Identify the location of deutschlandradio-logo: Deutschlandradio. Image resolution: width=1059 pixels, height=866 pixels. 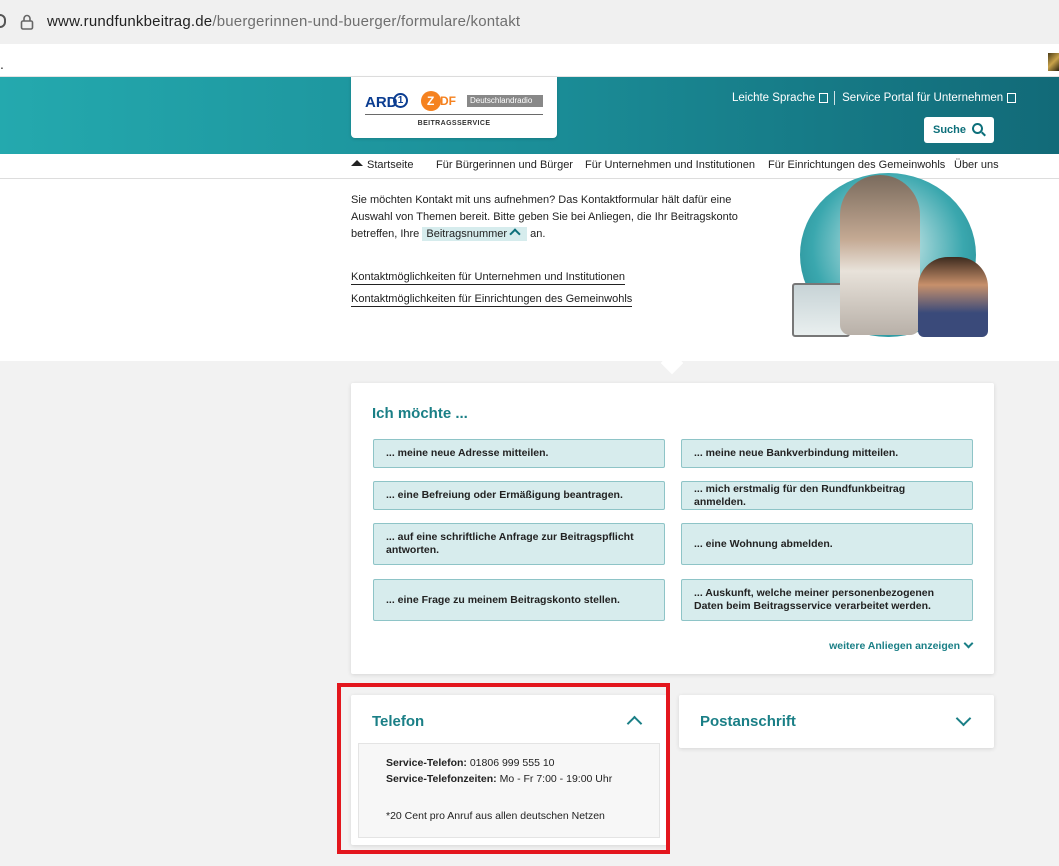
(505, 101).